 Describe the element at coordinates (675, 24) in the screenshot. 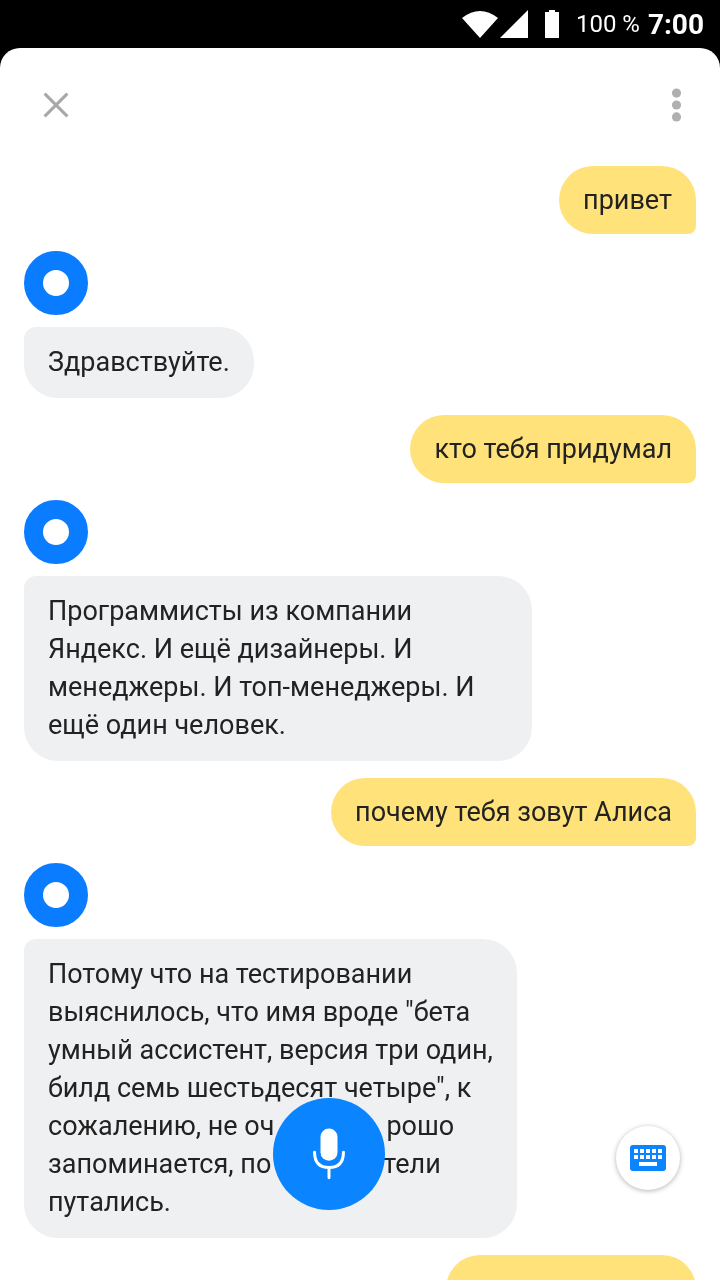

I see `clock: 7:00` at that location.